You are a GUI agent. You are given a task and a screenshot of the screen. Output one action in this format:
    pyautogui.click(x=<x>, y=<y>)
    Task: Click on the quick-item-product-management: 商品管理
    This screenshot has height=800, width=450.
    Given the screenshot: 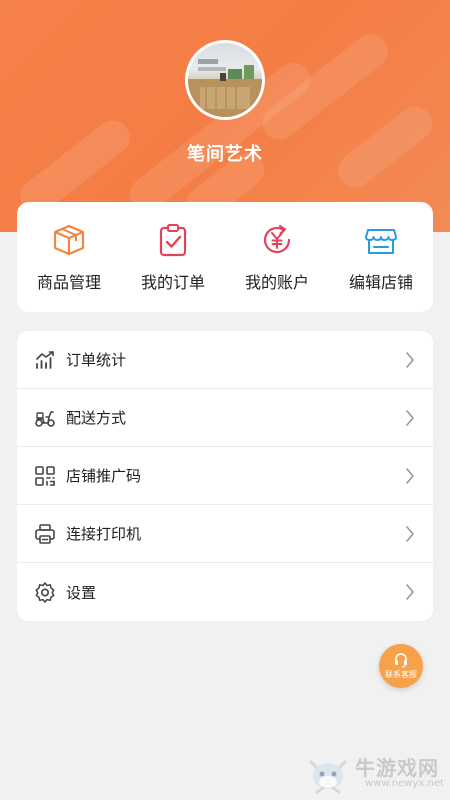 What is the action you would take?
    pyautogui.click(x=69, y=257)
    